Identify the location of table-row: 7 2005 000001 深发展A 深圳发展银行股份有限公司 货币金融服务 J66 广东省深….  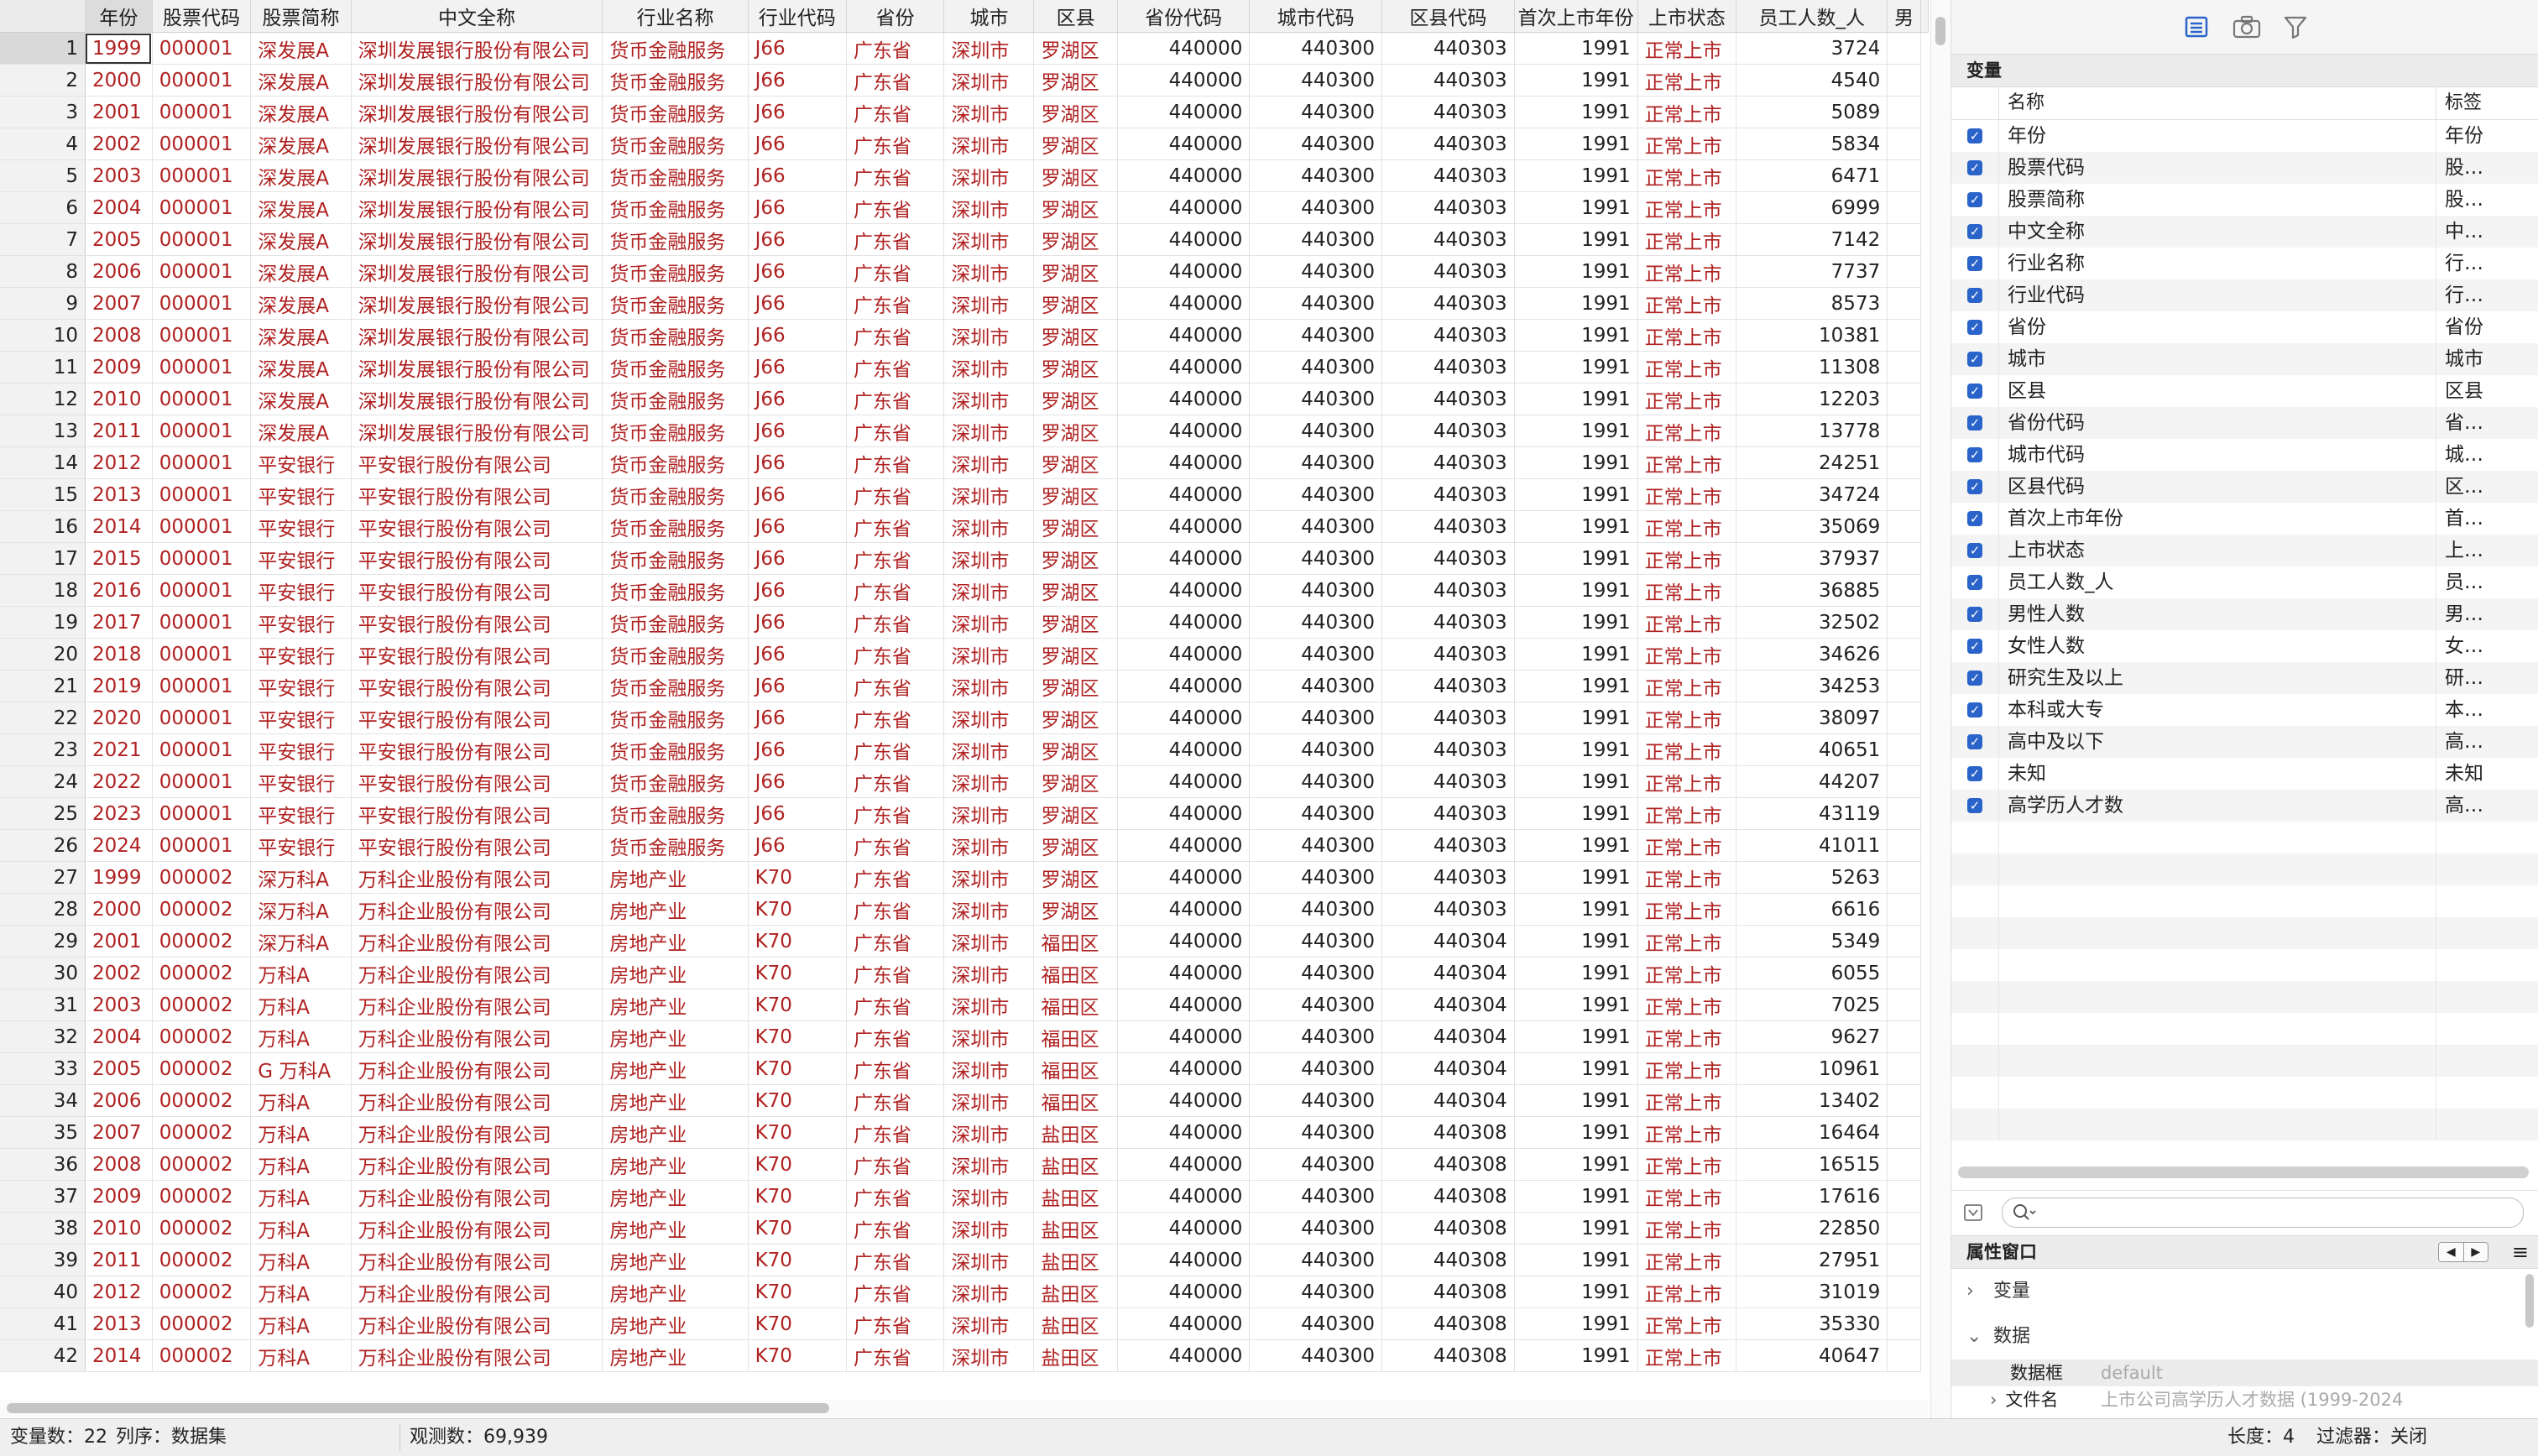
(964, 239).